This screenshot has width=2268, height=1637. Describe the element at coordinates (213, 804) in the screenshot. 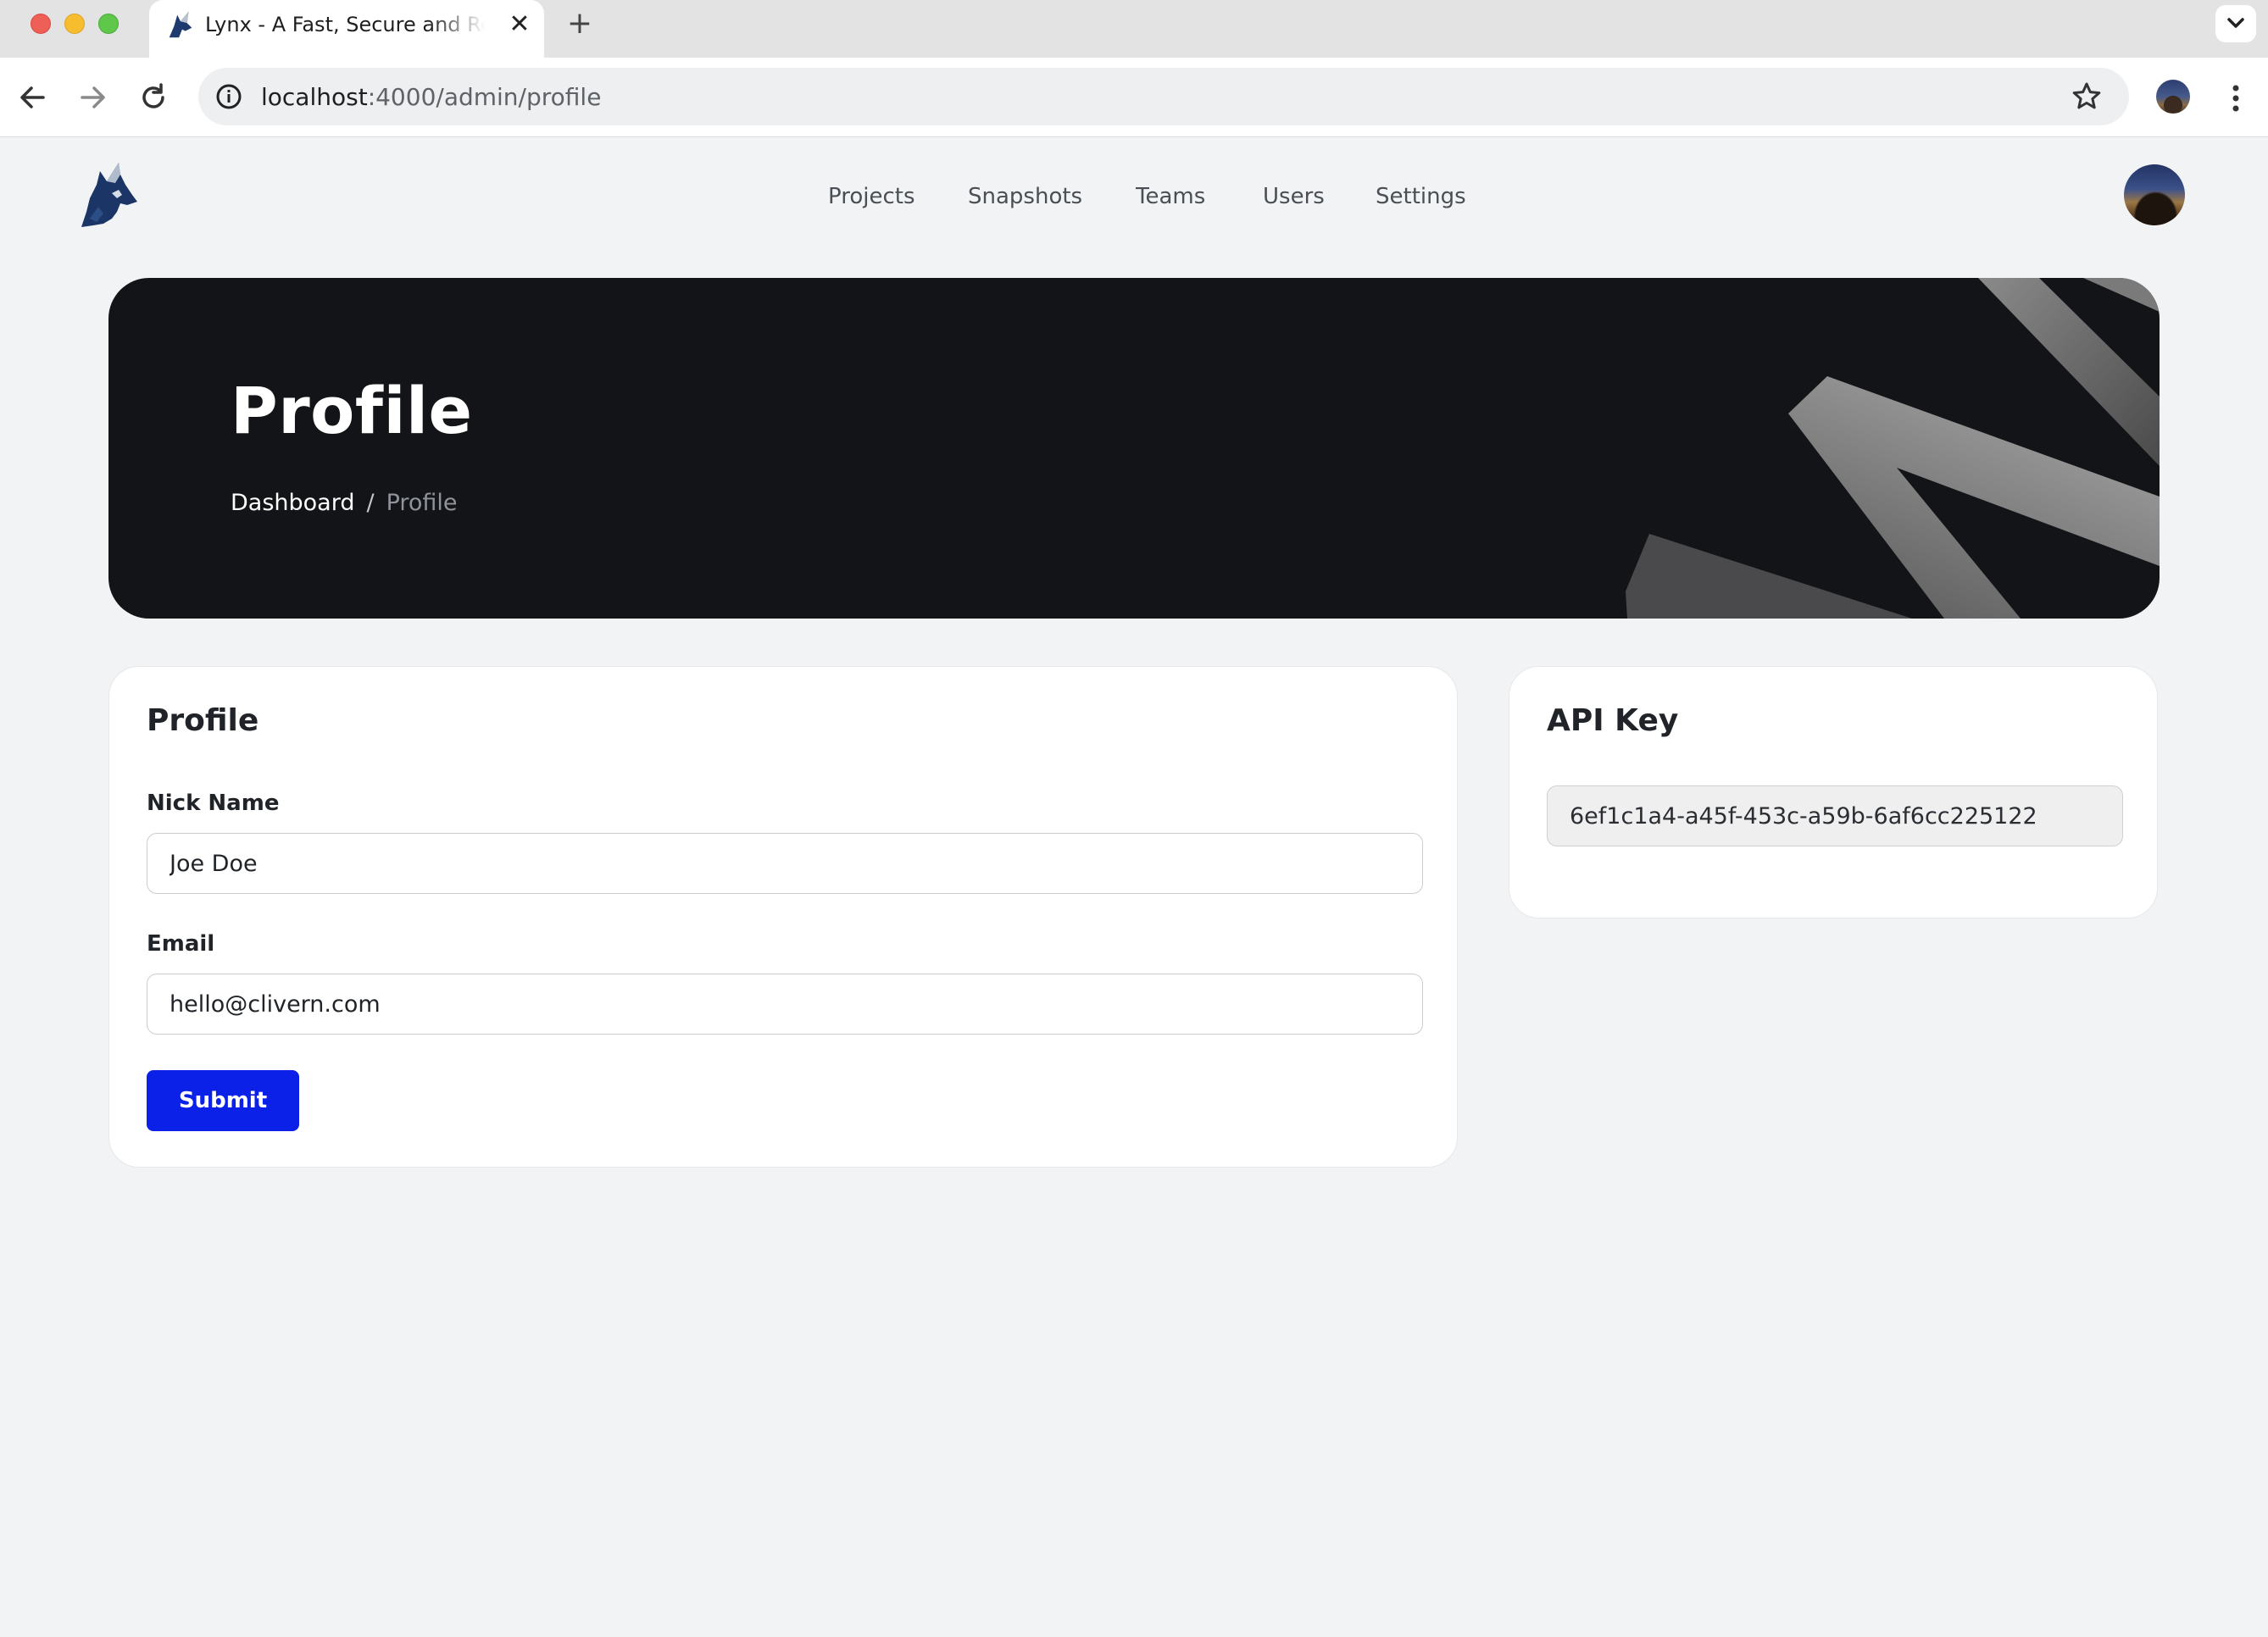

I see `nick-name-label: Nick Name` at that location.